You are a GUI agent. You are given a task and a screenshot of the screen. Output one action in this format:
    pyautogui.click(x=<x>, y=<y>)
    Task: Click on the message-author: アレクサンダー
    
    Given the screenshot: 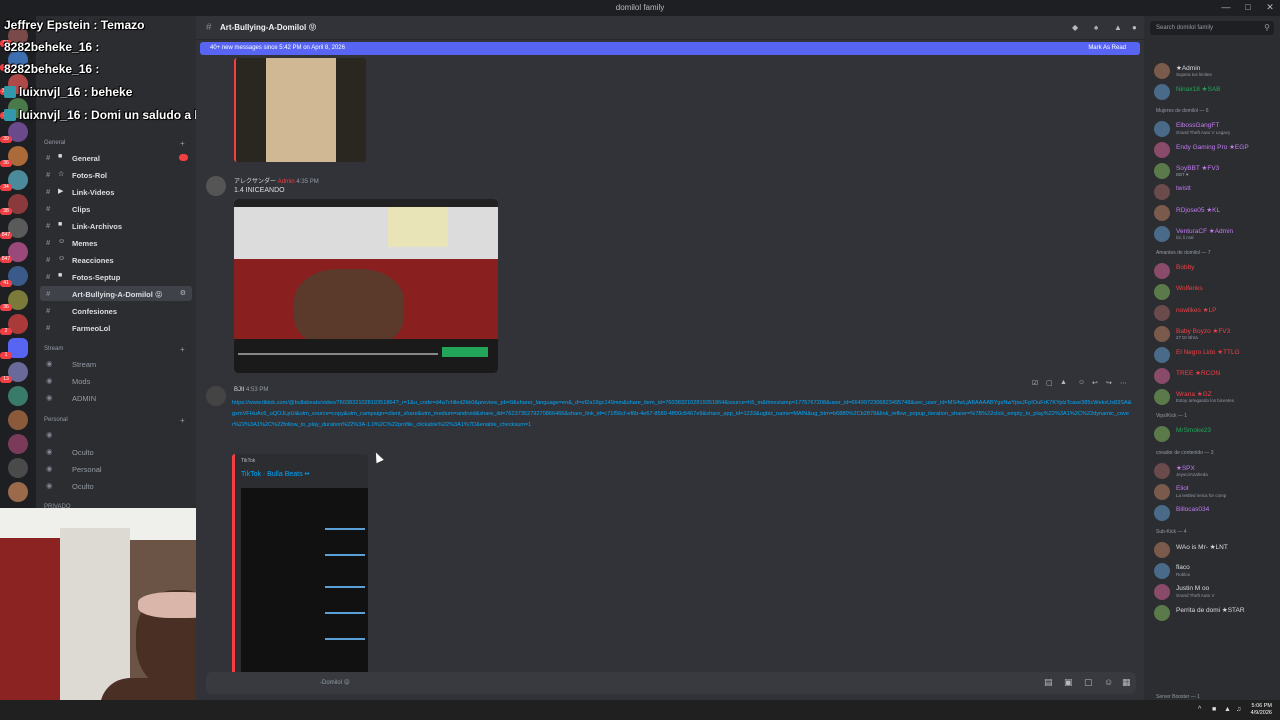 What is the action you would take?
    pyautogui.click(x=255, y=182)
    